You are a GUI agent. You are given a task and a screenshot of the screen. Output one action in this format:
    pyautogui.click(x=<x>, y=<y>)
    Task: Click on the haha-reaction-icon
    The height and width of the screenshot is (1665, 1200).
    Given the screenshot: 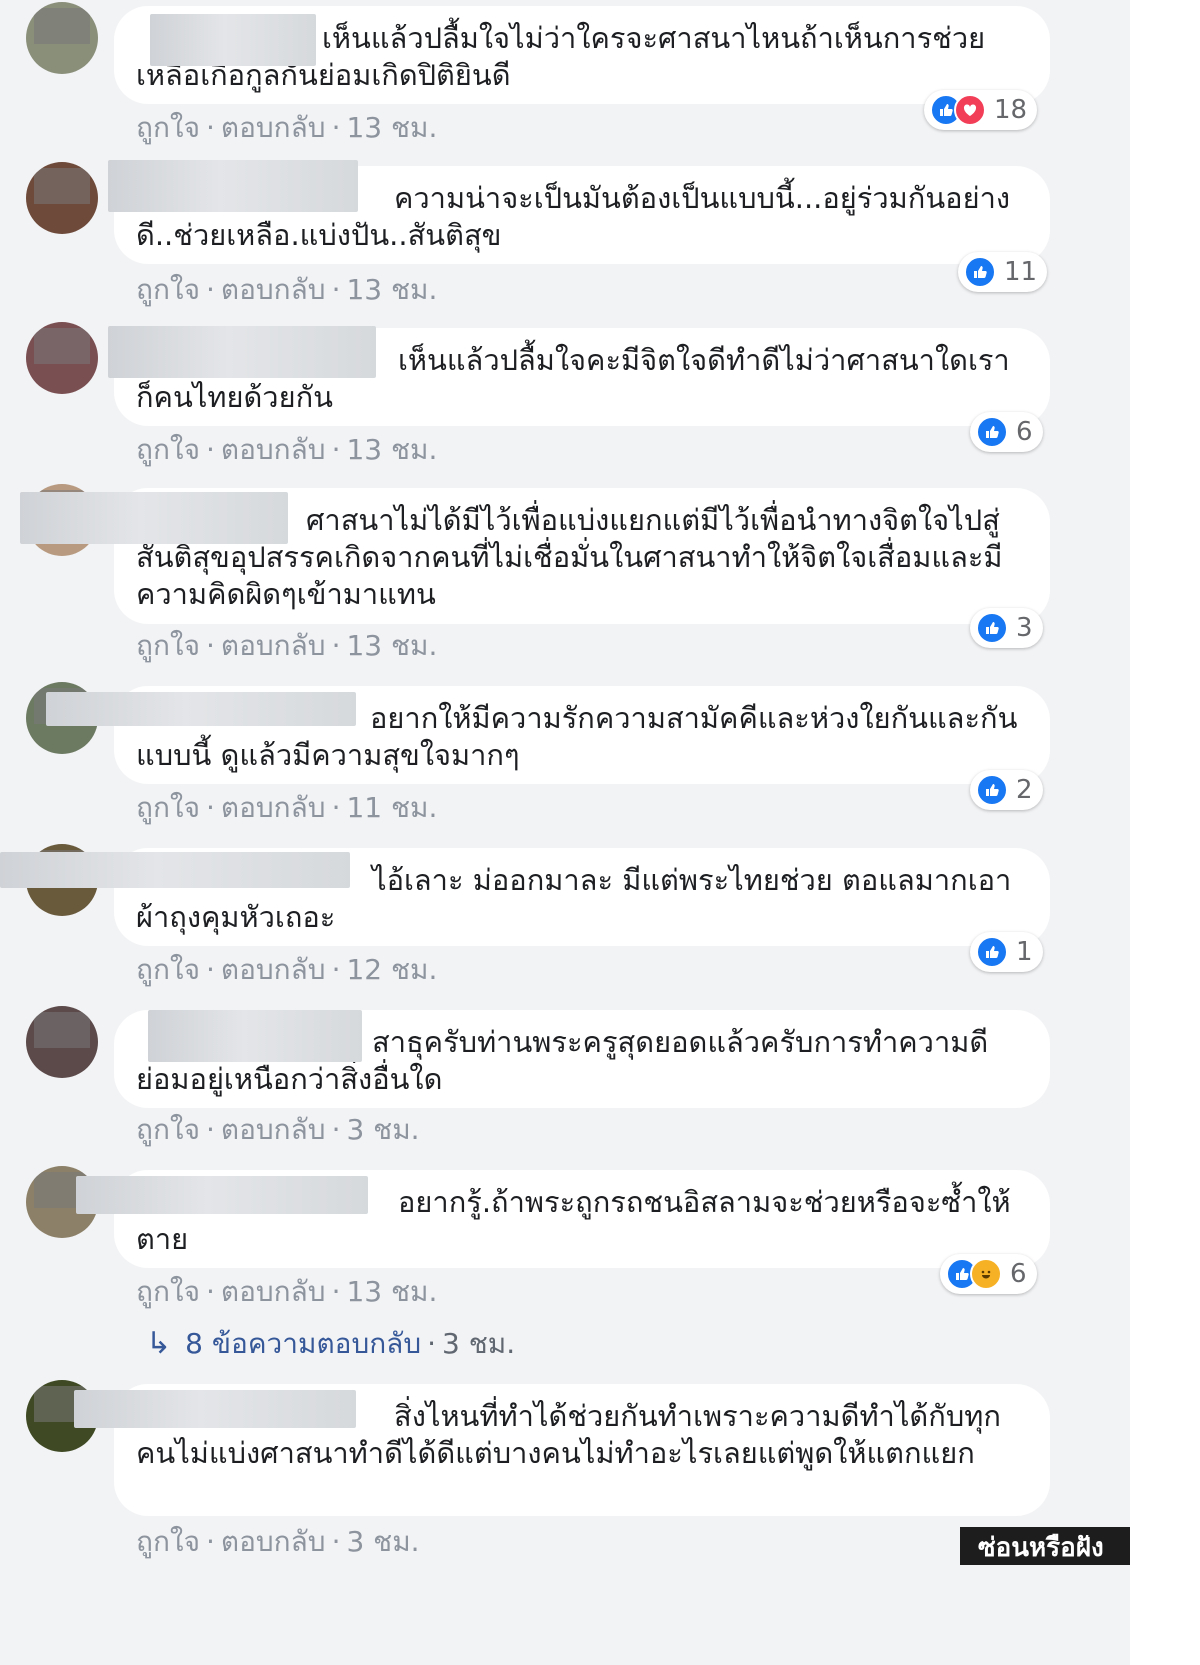 What is the action you would take?
    pyautogui.click(x=986, y=1274)
    